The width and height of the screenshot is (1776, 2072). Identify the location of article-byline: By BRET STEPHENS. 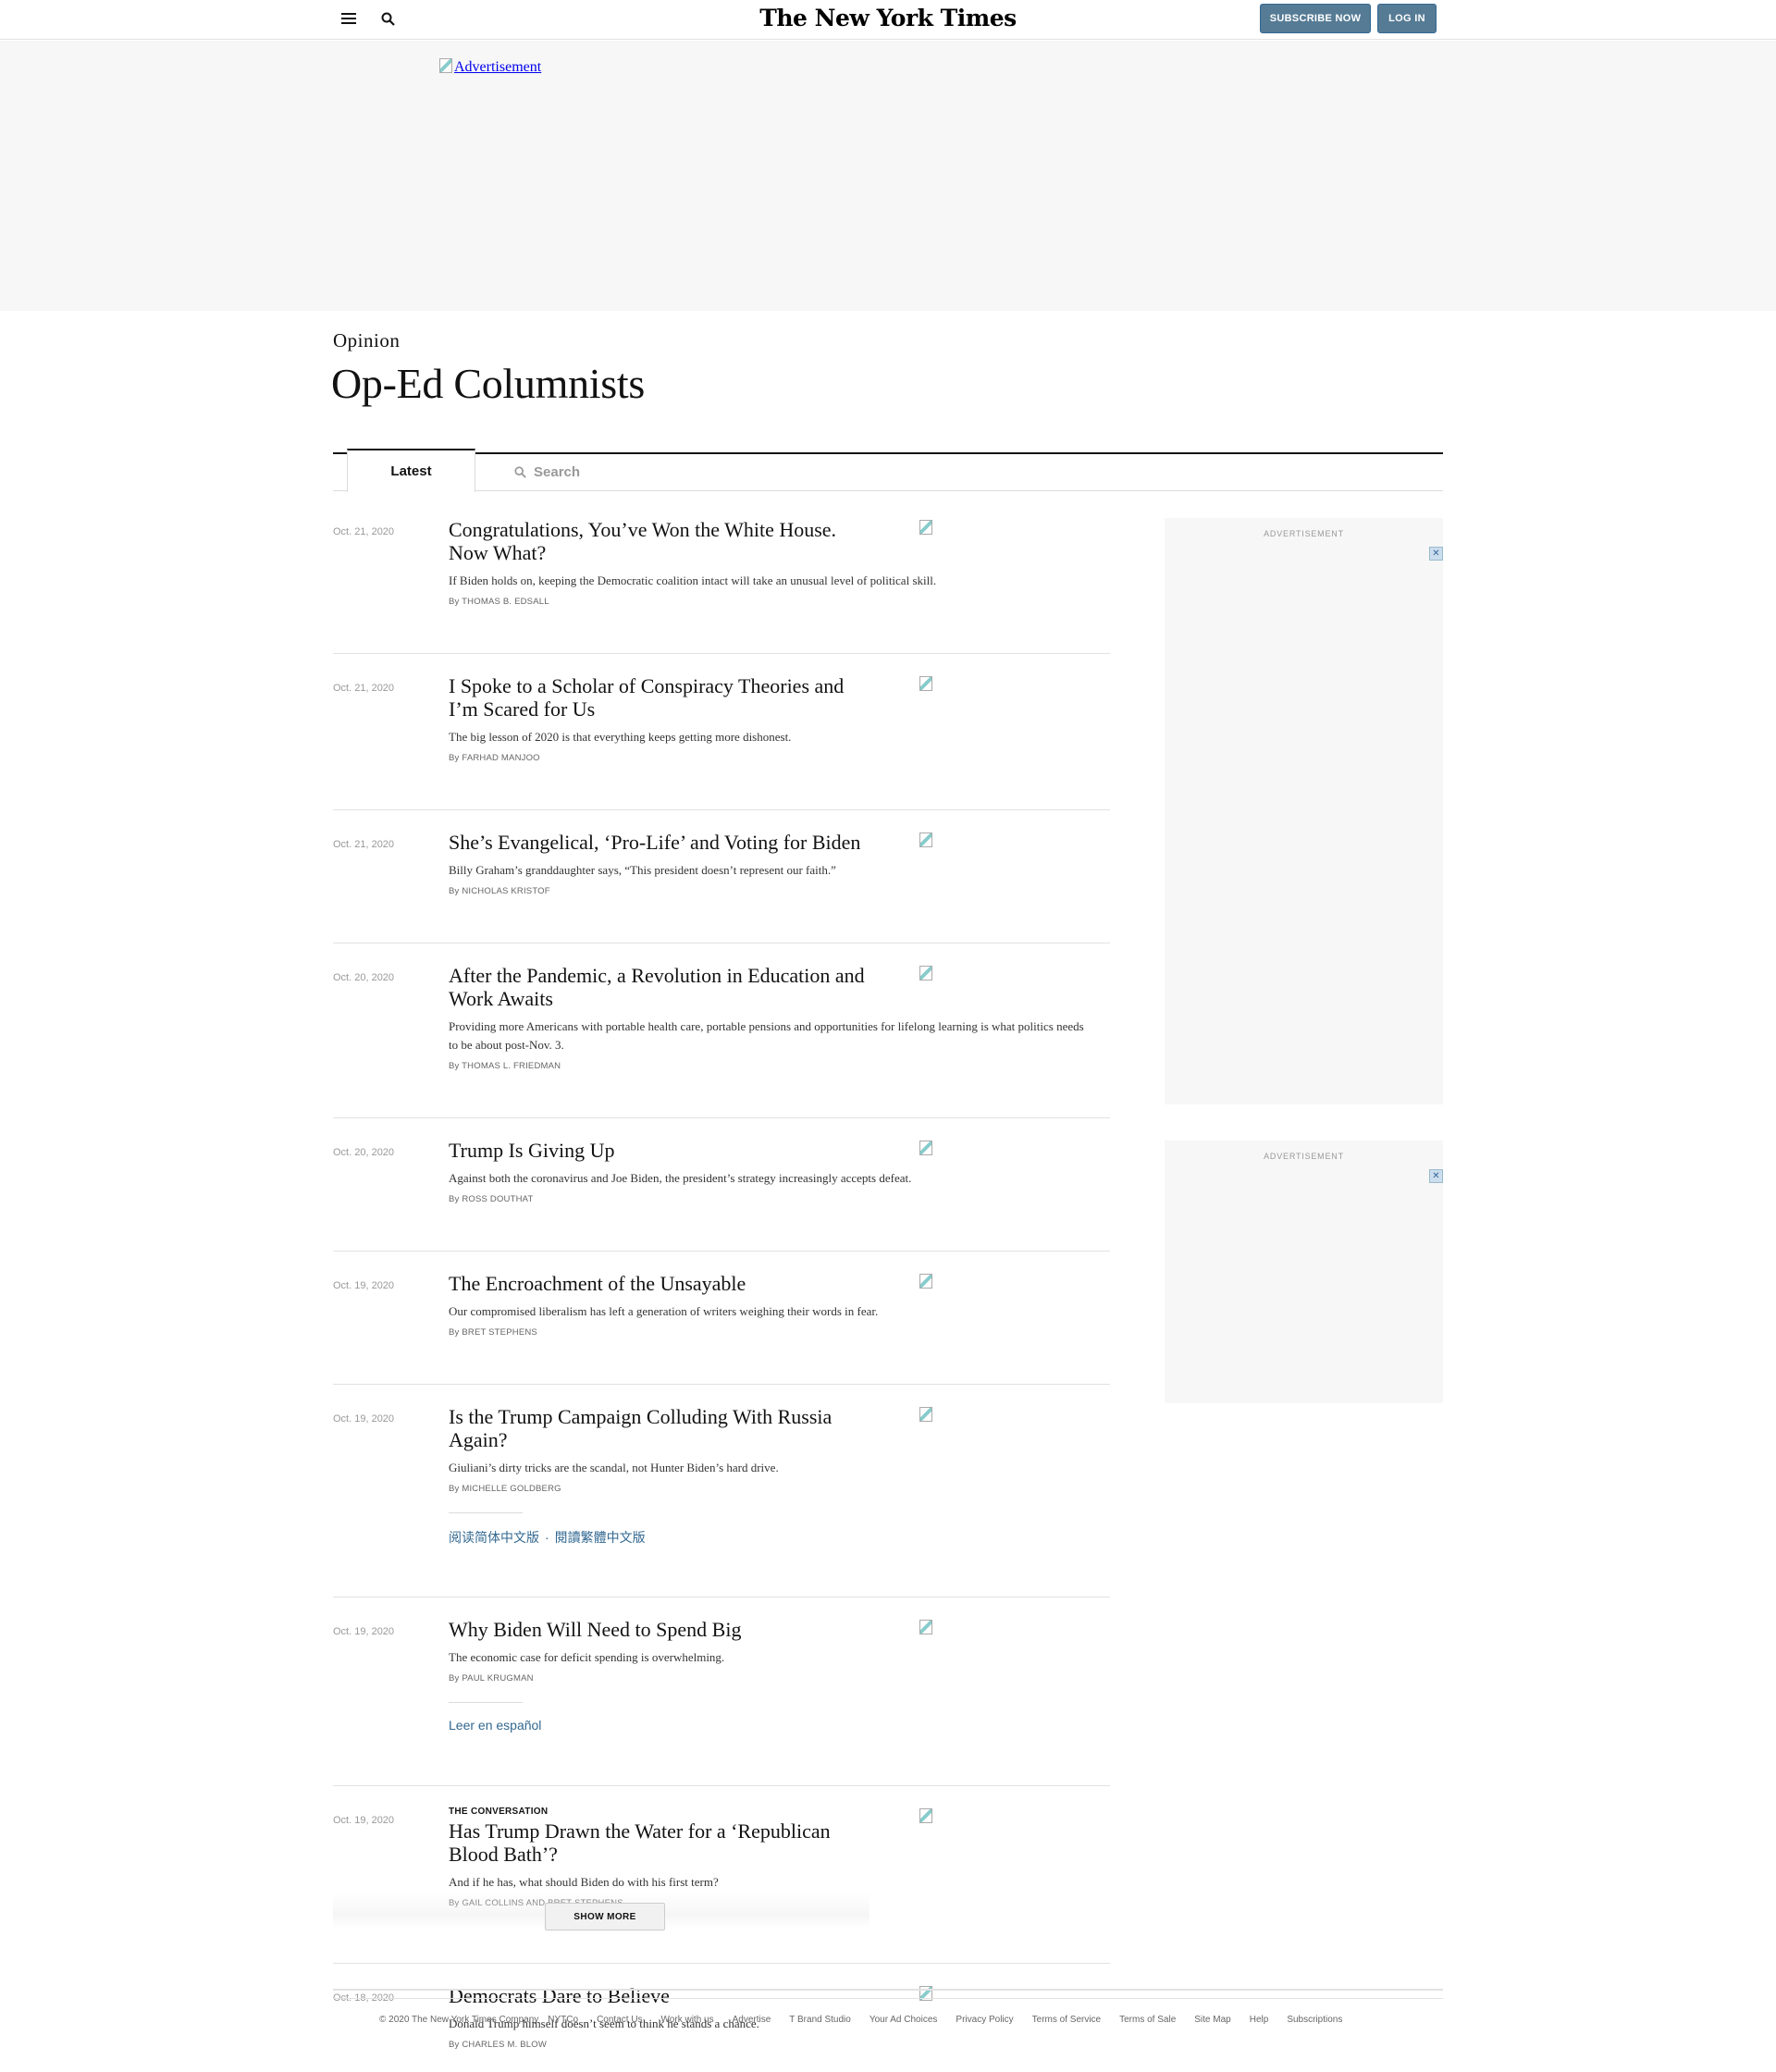
(773, 1333).